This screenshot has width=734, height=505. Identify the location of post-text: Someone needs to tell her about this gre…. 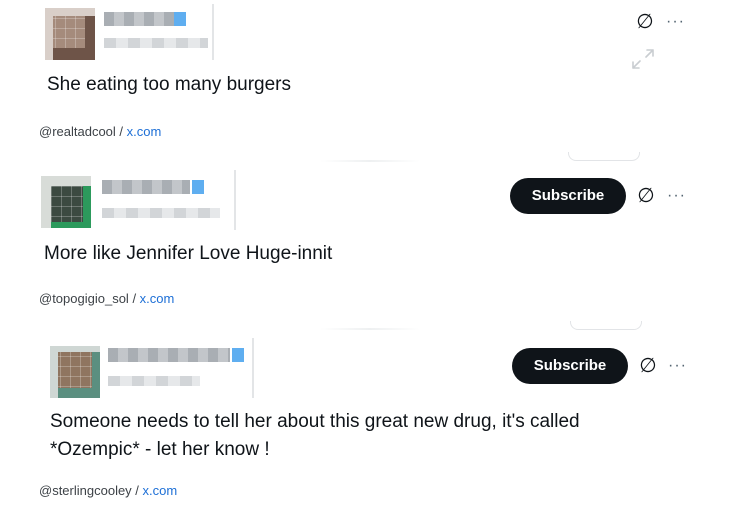
(315, 435).